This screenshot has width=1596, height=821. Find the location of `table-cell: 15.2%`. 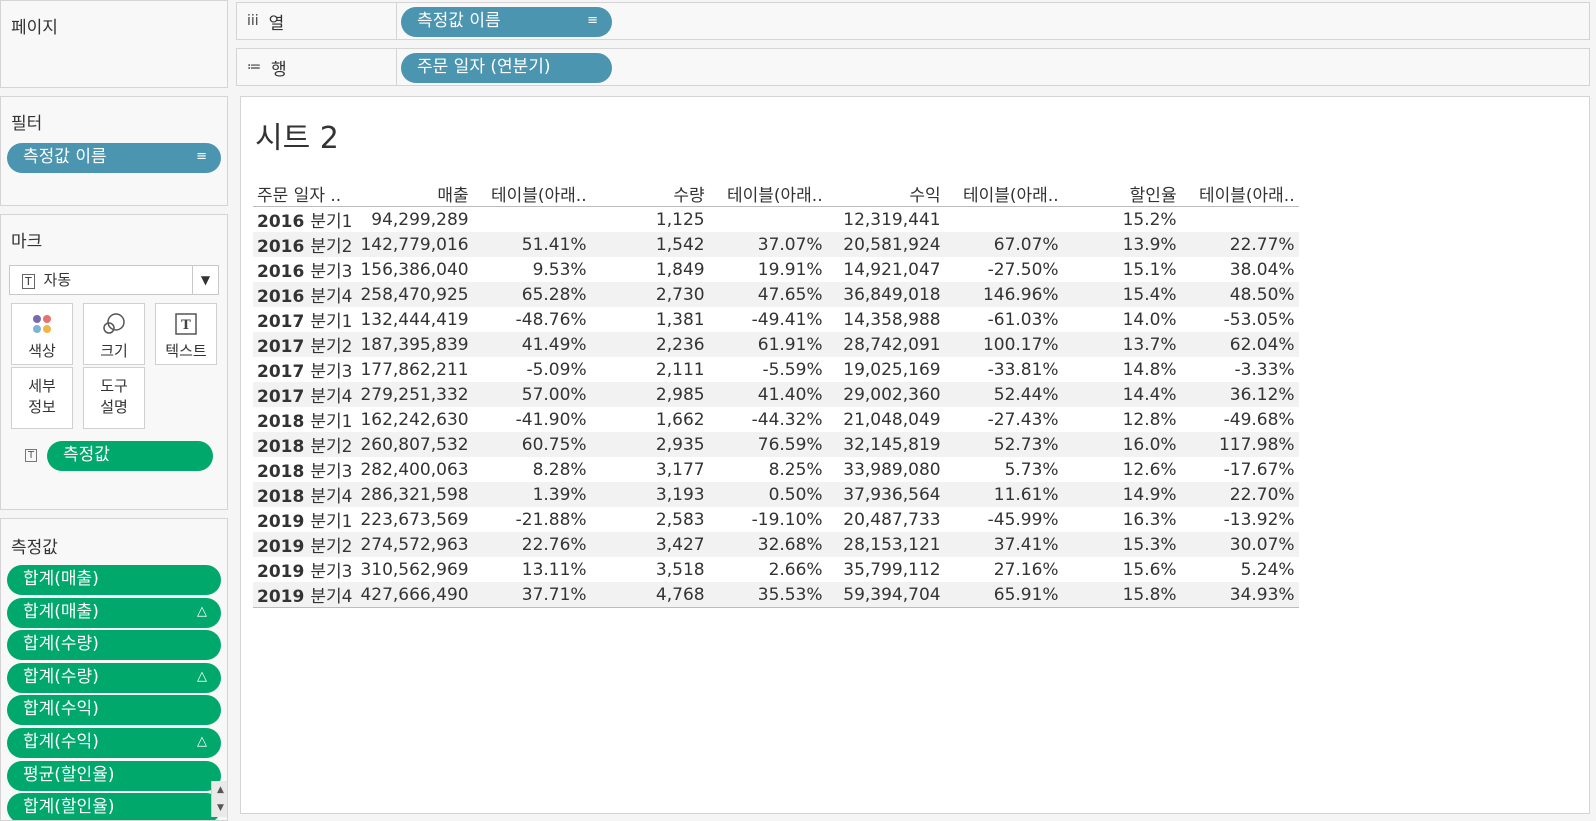

table-cell: 15.2% is located at coordinates (1122, 220).